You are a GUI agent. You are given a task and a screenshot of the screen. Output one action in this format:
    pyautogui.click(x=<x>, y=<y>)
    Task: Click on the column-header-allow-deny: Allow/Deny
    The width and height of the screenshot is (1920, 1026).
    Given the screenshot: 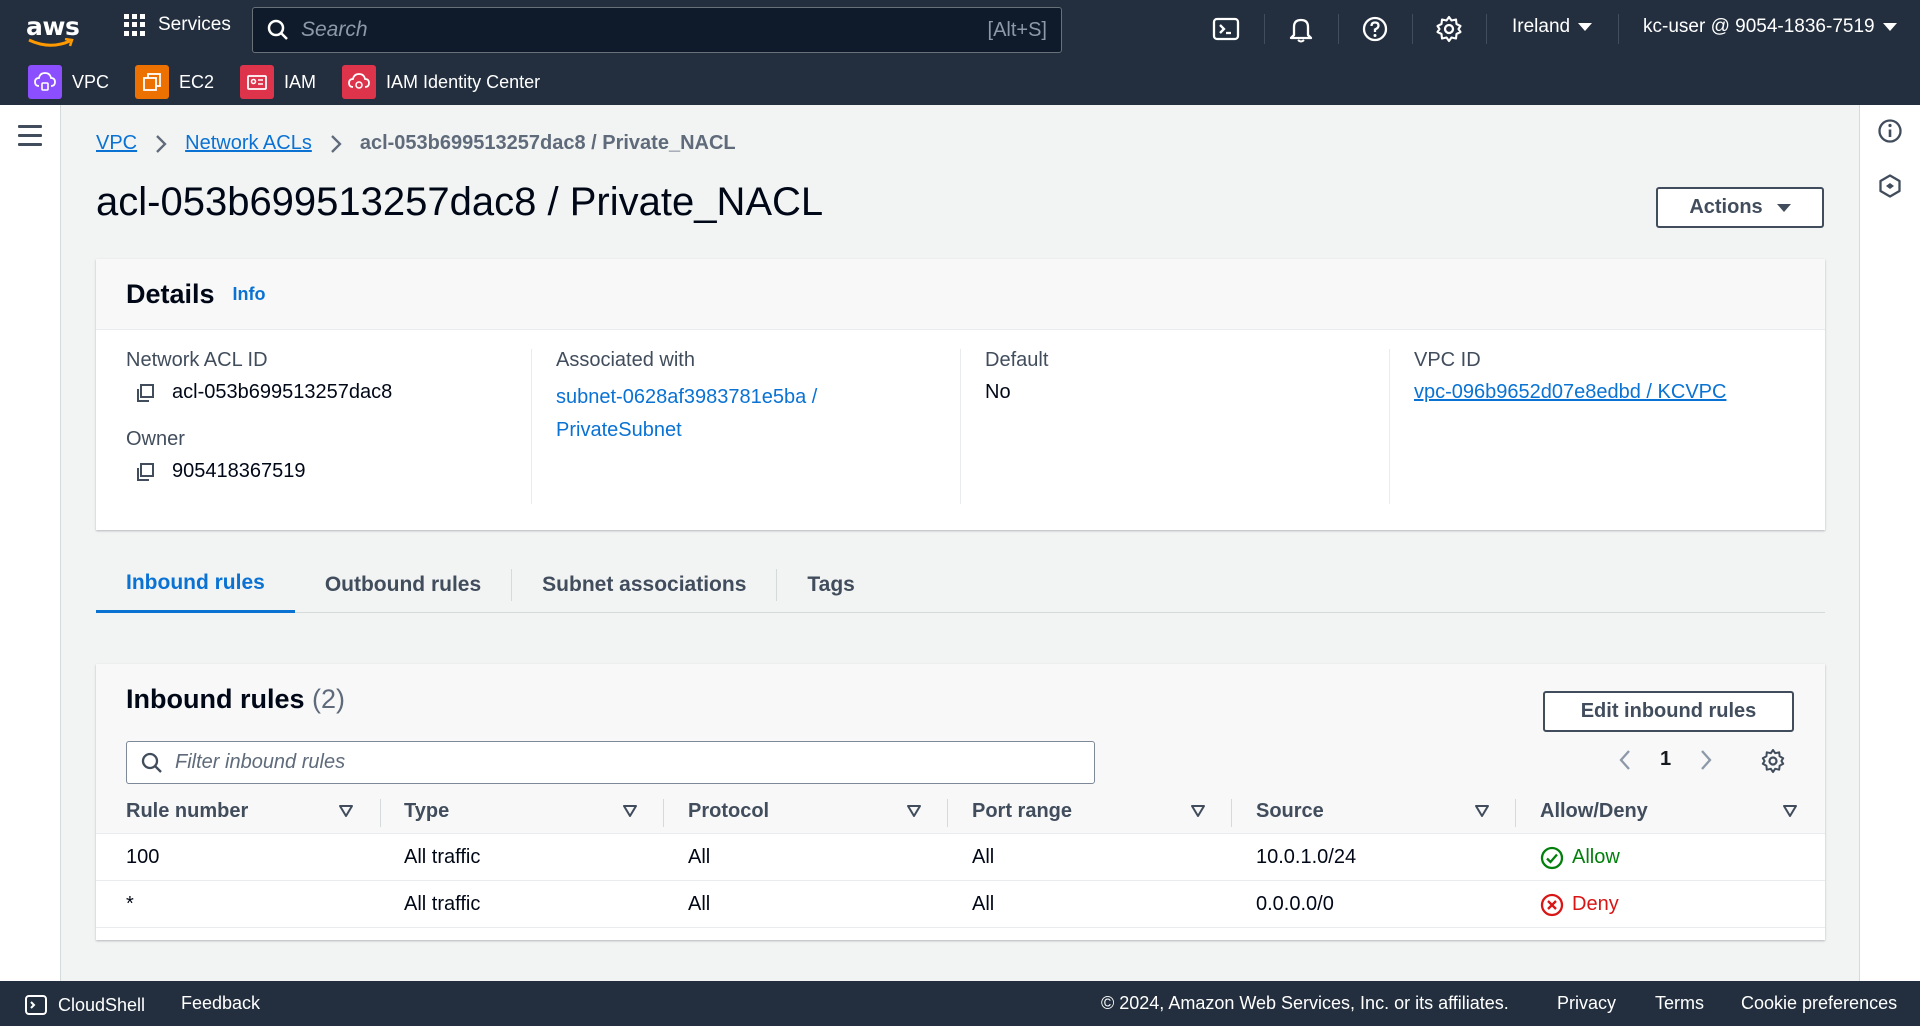 What is the action you would take?
    pyautogui.click(x=1594, y=811)
    